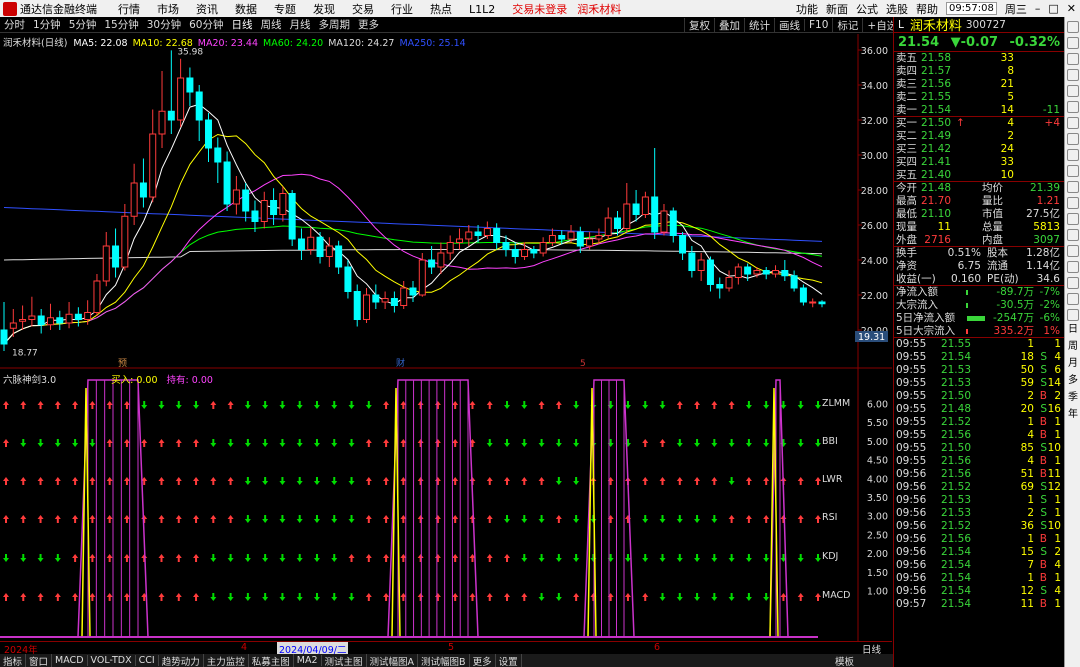  Describe the element at coordinates (344, 660) in the screenshot. I see `bottom-tab-9: 测试主图` at that location.